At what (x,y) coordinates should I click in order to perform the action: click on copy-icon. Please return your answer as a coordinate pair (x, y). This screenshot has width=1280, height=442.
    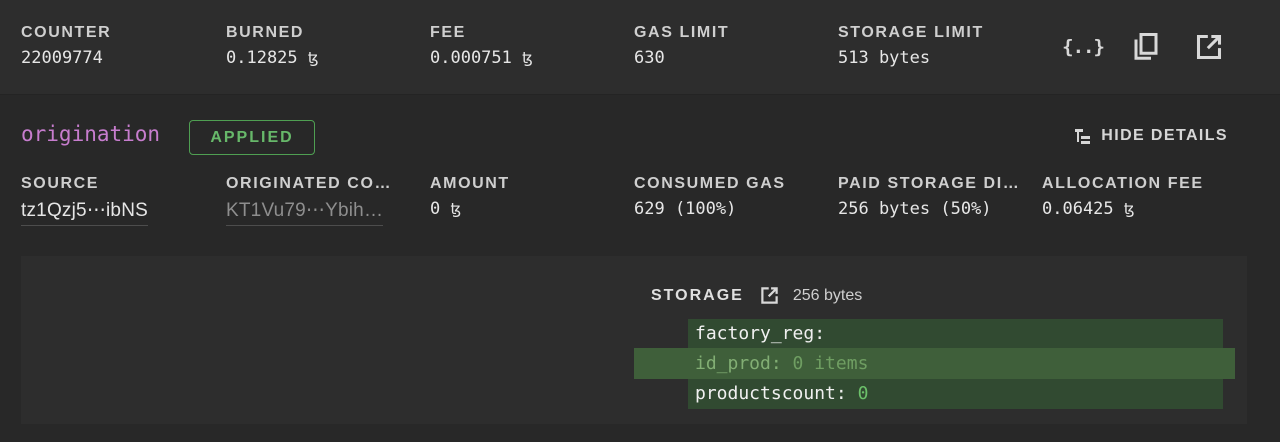
    Looking at the image, I should click on (1146, 46).